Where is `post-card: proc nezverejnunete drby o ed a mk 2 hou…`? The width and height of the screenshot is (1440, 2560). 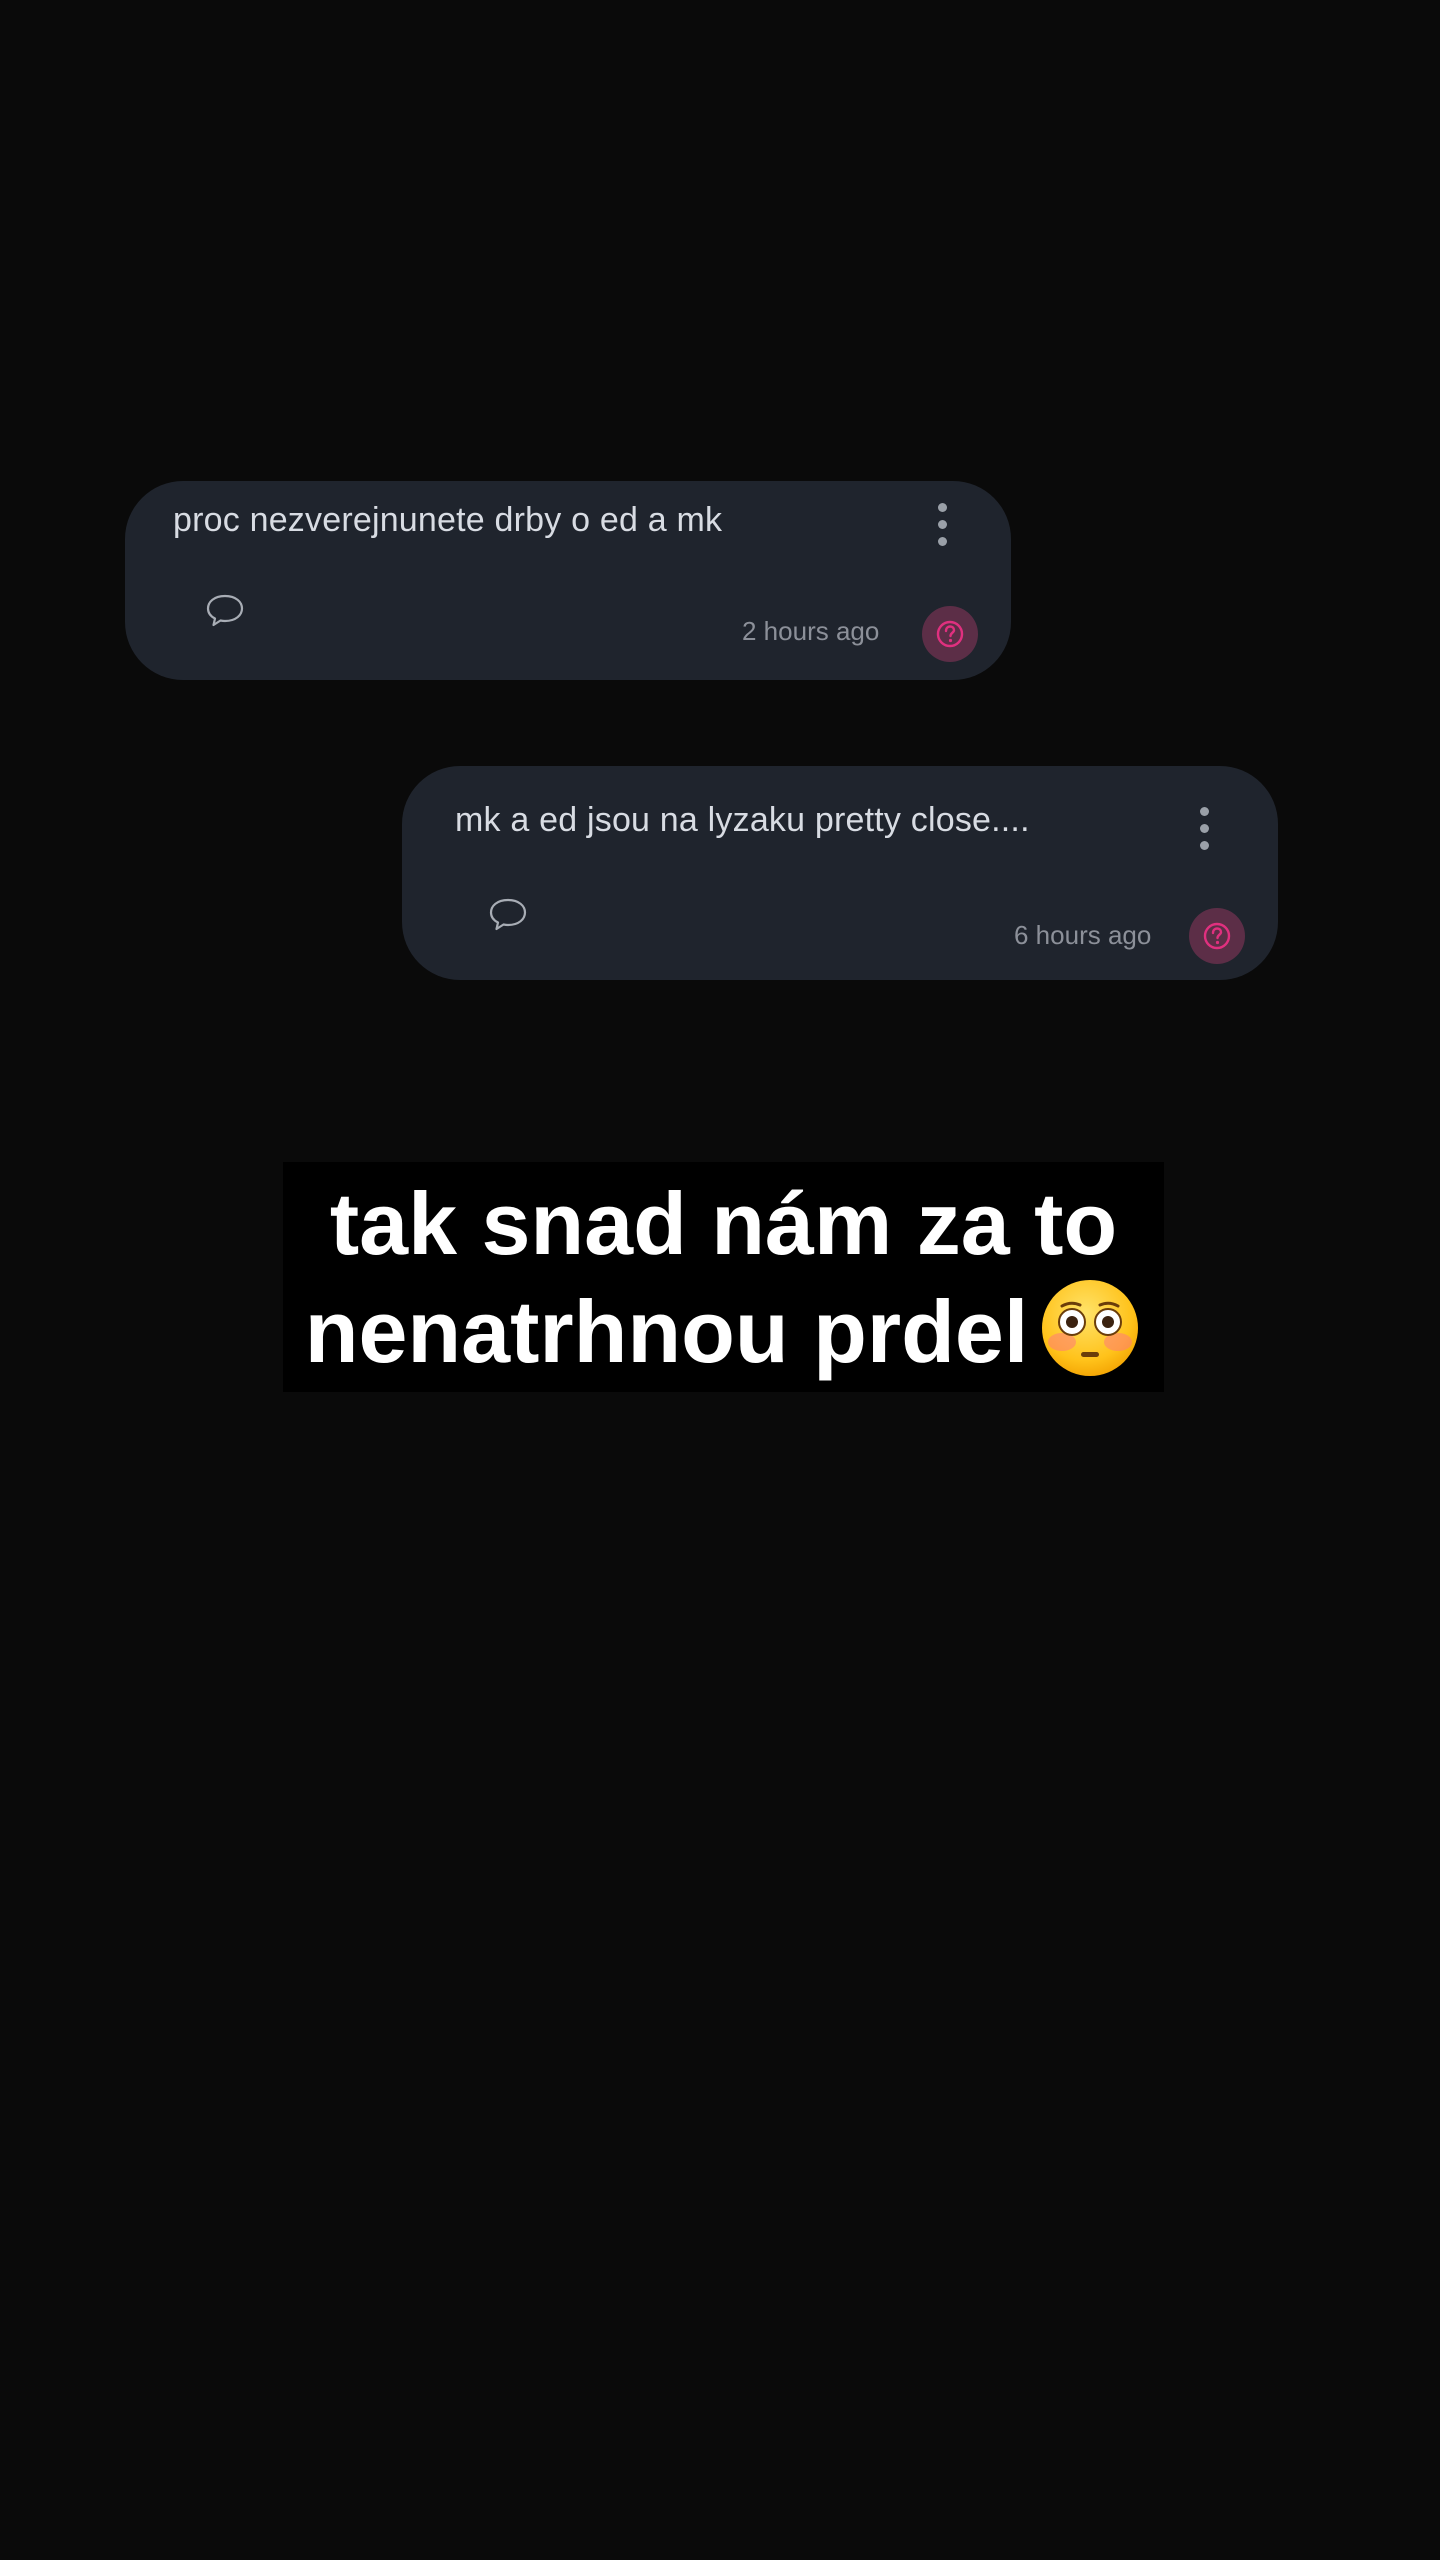 post-card: proc nezverejnunete drby o ed a mk 2 hou… is located at coordinates (568, 580).